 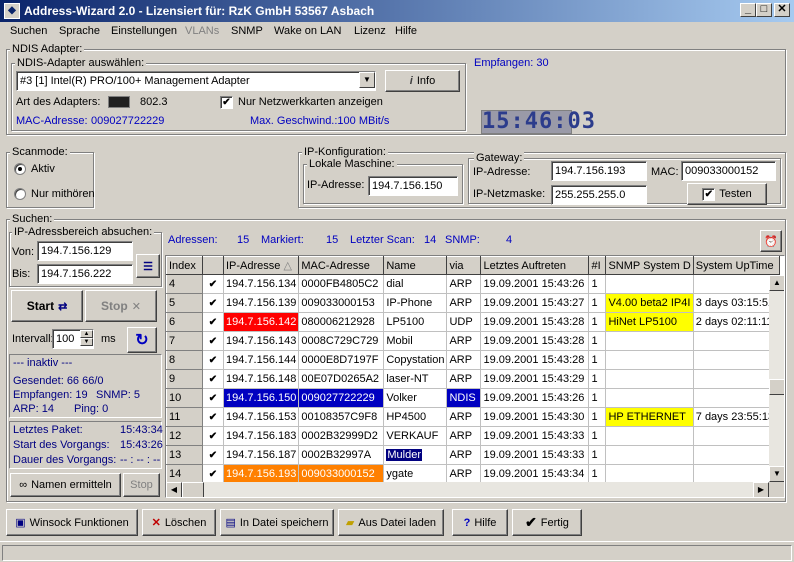 What do you see at coordinates (20, 194) in the screenshot?
I see `radio-listen-only` at bounding box center [20, 194].